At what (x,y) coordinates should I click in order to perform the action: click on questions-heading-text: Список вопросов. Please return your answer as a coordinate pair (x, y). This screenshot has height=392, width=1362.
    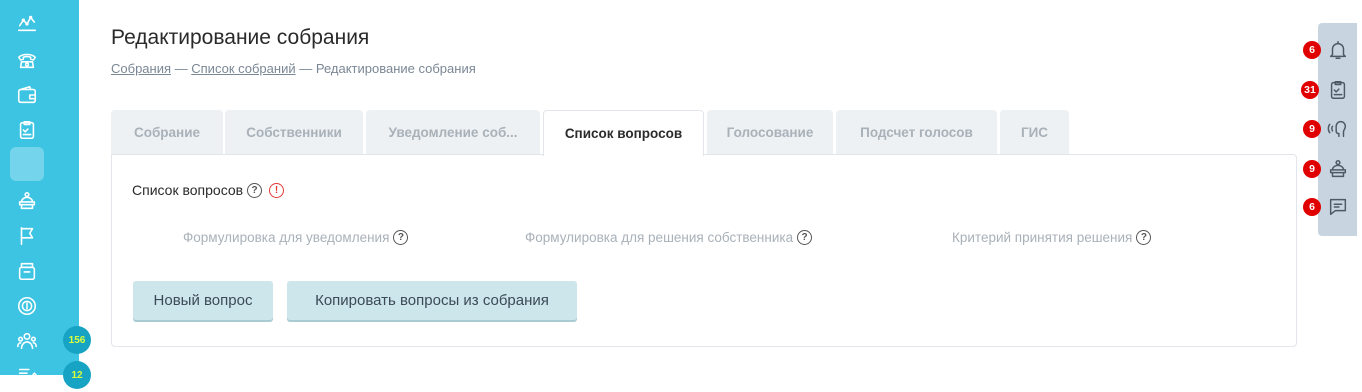
    Looking at the image, I should click on (188, 190).